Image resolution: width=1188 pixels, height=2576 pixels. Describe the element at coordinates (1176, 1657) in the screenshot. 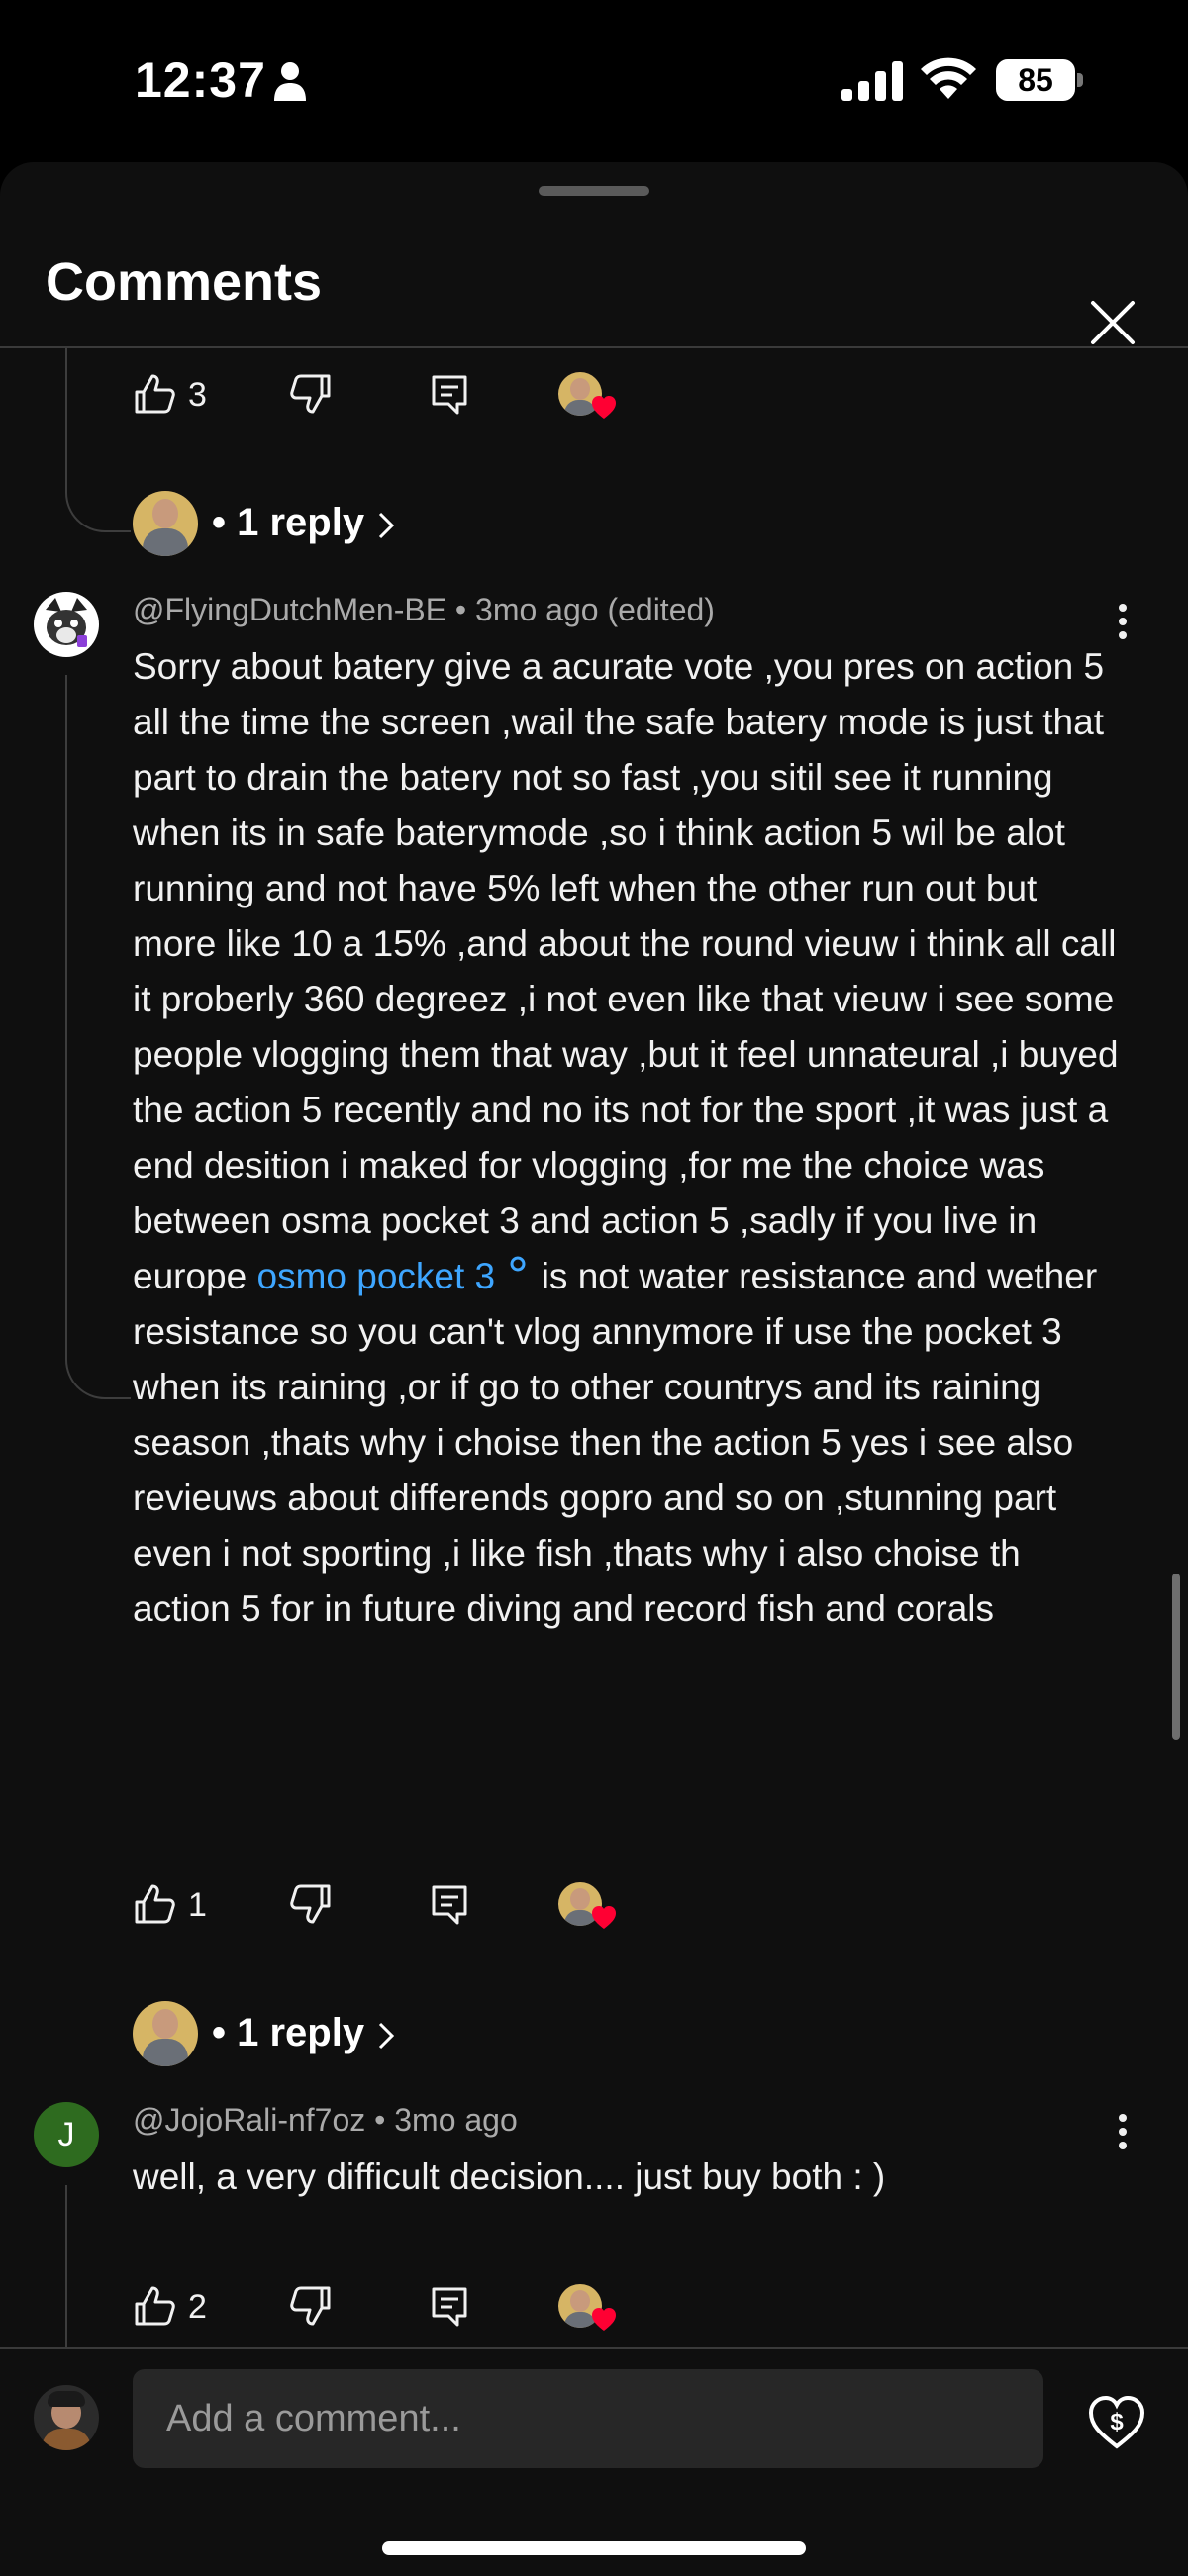

I see `scrollbar` at that location.